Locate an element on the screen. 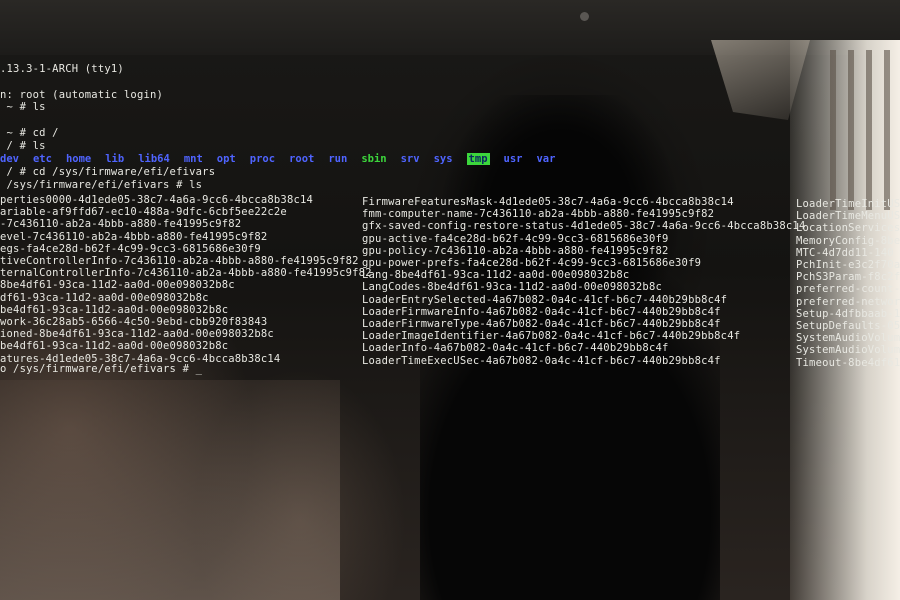  efivar-entry: PchS3Param-f8c2f7 is located at coordinates (848, 277).